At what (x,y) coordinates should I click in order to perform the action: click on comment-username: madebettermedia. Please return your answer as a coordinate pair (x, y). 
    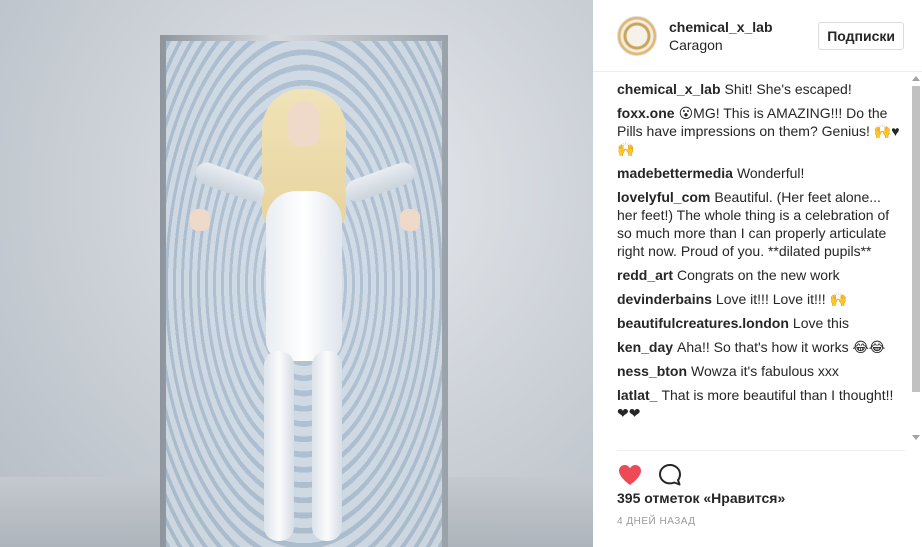
    Looking at the image, I should click on (675, 173).